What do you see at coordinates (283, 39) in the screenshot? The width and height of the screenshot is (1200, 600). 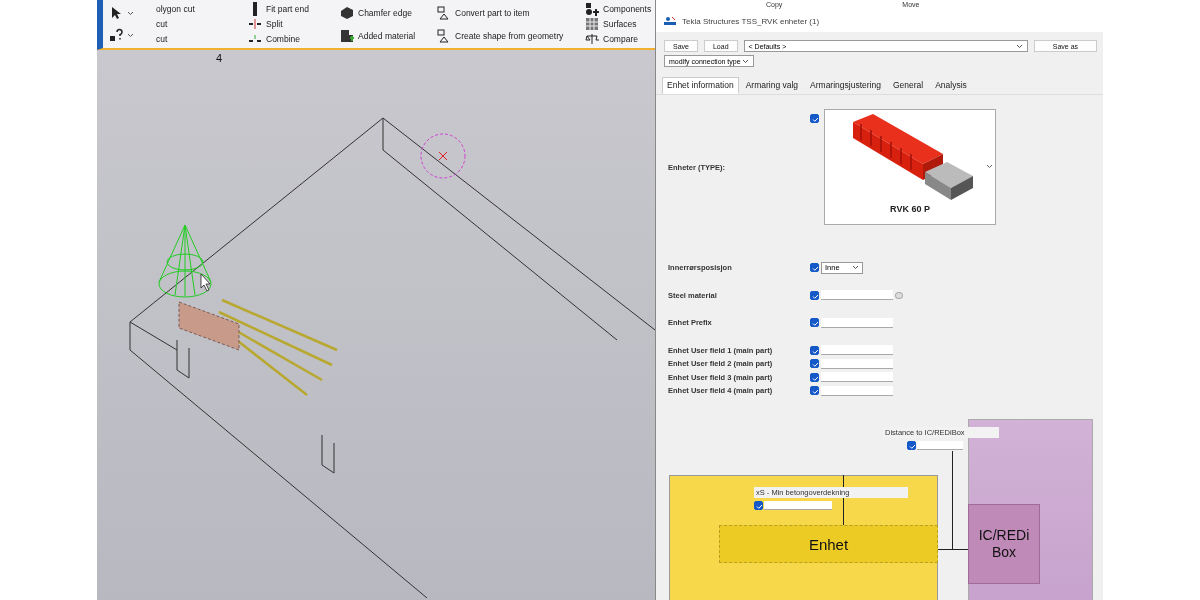 I see `ribbon-command: Combine` at bounding box center [283, 39].